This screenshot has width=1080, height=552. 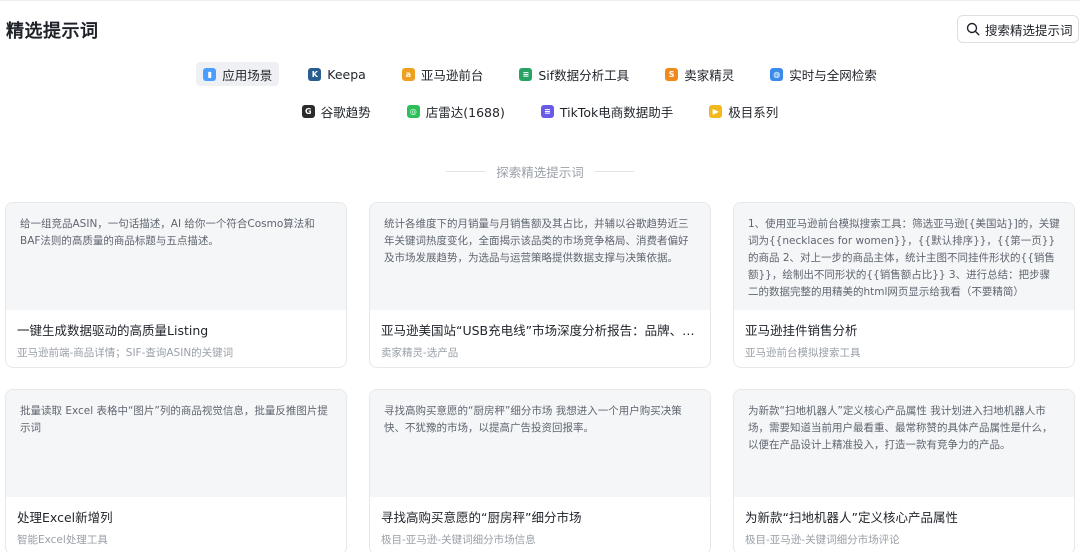 What do you see at coordinates (1029, 30) in the screenshot?
I see `search-button-label: 搜索精选提示词` at bounding box center [1029, 30].